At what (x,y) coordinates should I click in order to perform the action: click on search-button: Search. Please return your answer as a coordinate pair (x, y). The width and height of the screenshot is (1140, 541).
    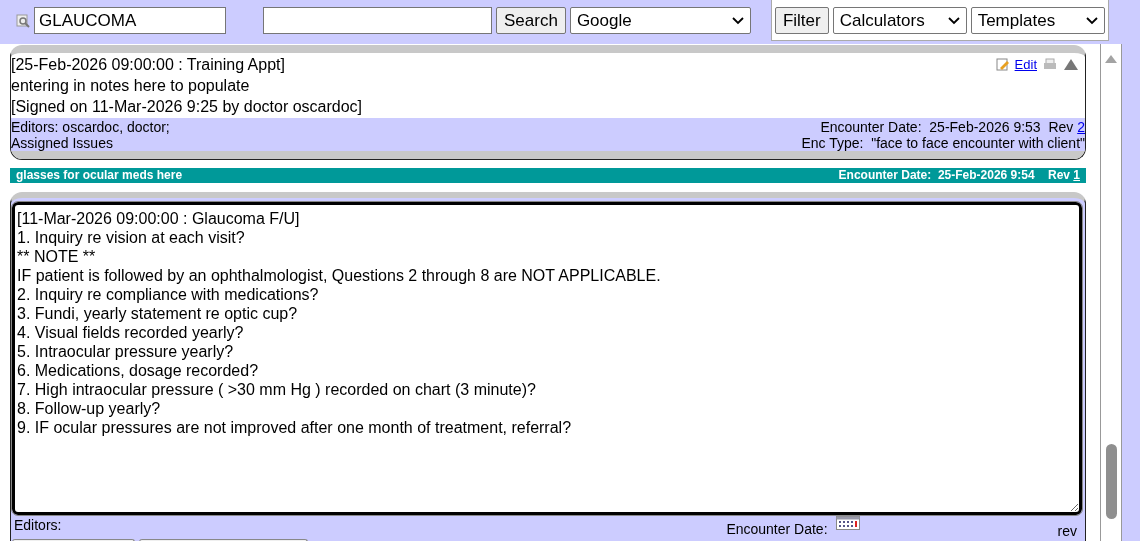
    Looking at the image, I should click on (531, 20).